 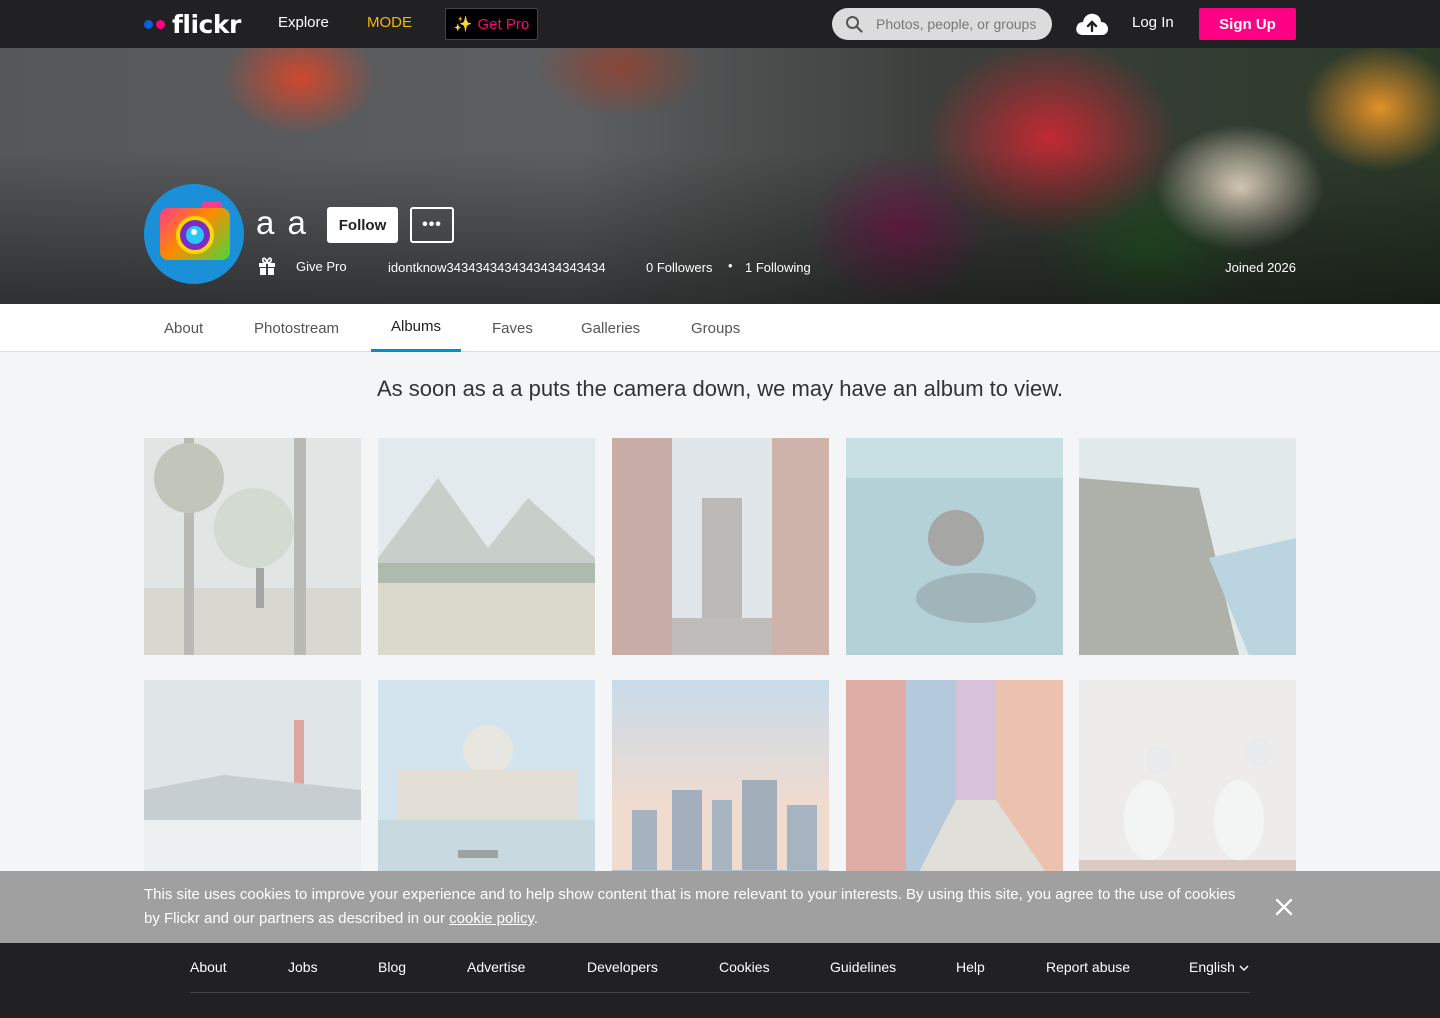 What do you see at coordinates (362, 225) in the screenshot?
I see `follow-button: Follow` at bounding box center [362, 225].